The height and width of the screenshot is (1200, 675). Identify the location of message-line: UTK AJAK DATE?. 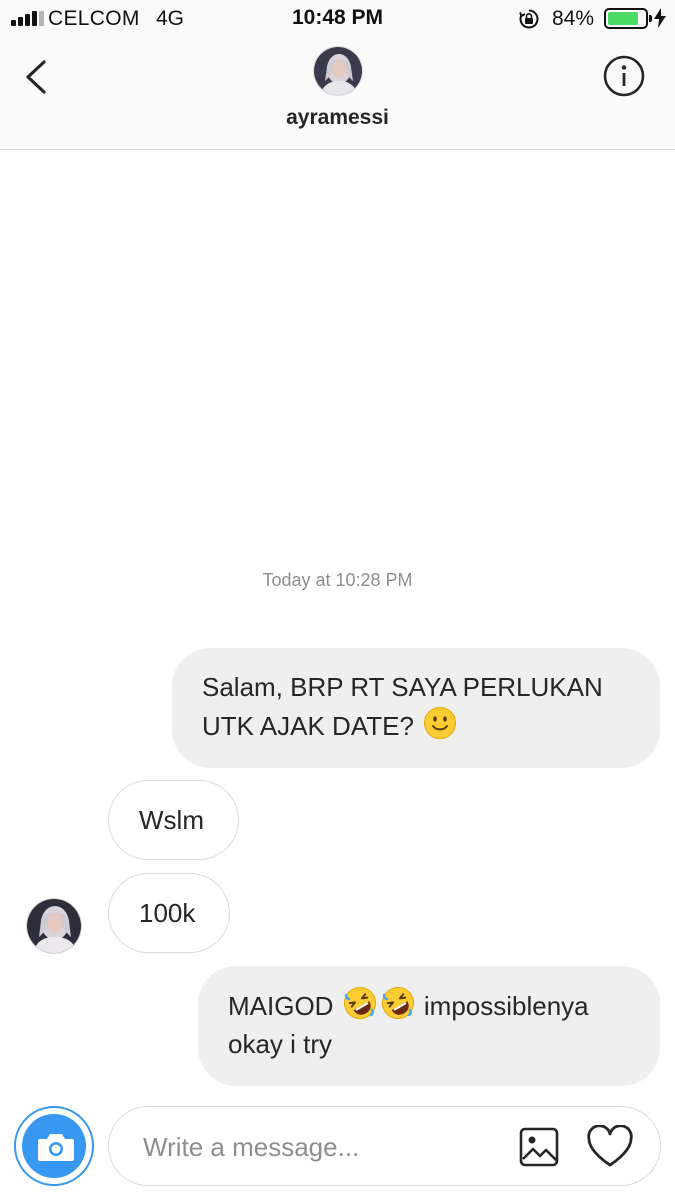
(312, 726).